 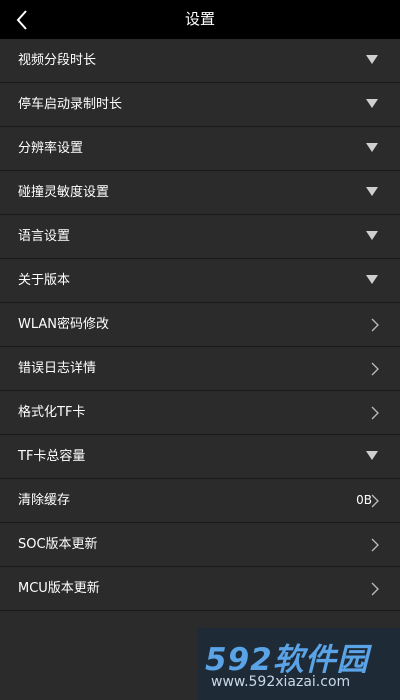 What do you see at coordinates (200, 413) in the screenshot?
I see `setting-format-tf-card: 格式化TF卡` at bounding box center [200, 413].